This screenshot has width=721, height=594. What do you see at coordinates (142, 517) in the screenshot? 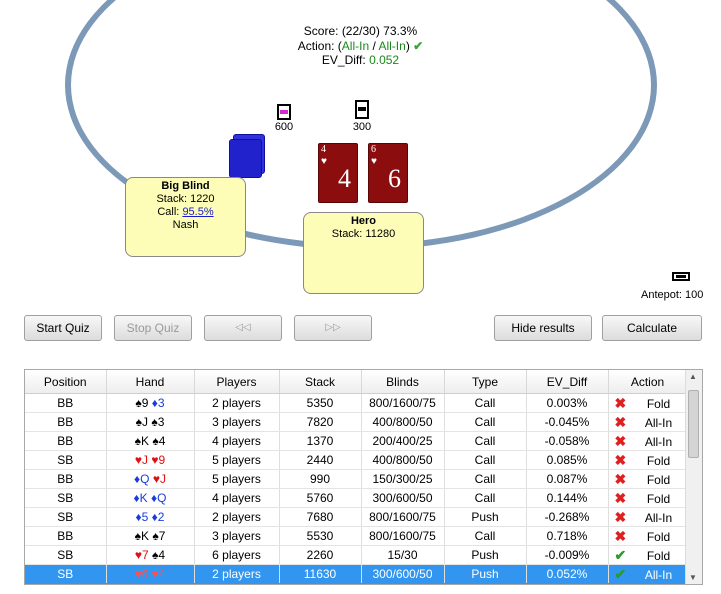
I see `hand-card: ♦5` at bounding box center [142, 517].